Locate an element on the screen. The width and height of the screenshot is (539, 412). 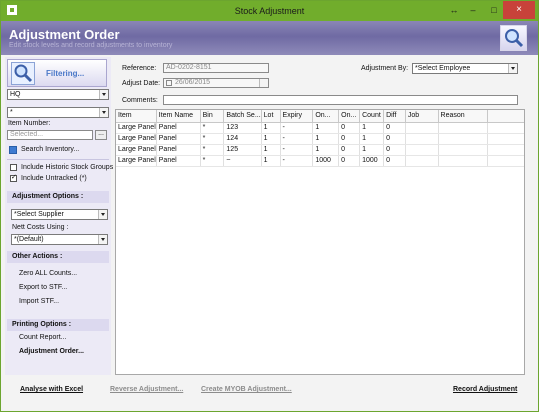
reference-field: AD-0202-8151 is located at coordinates (216, 68).